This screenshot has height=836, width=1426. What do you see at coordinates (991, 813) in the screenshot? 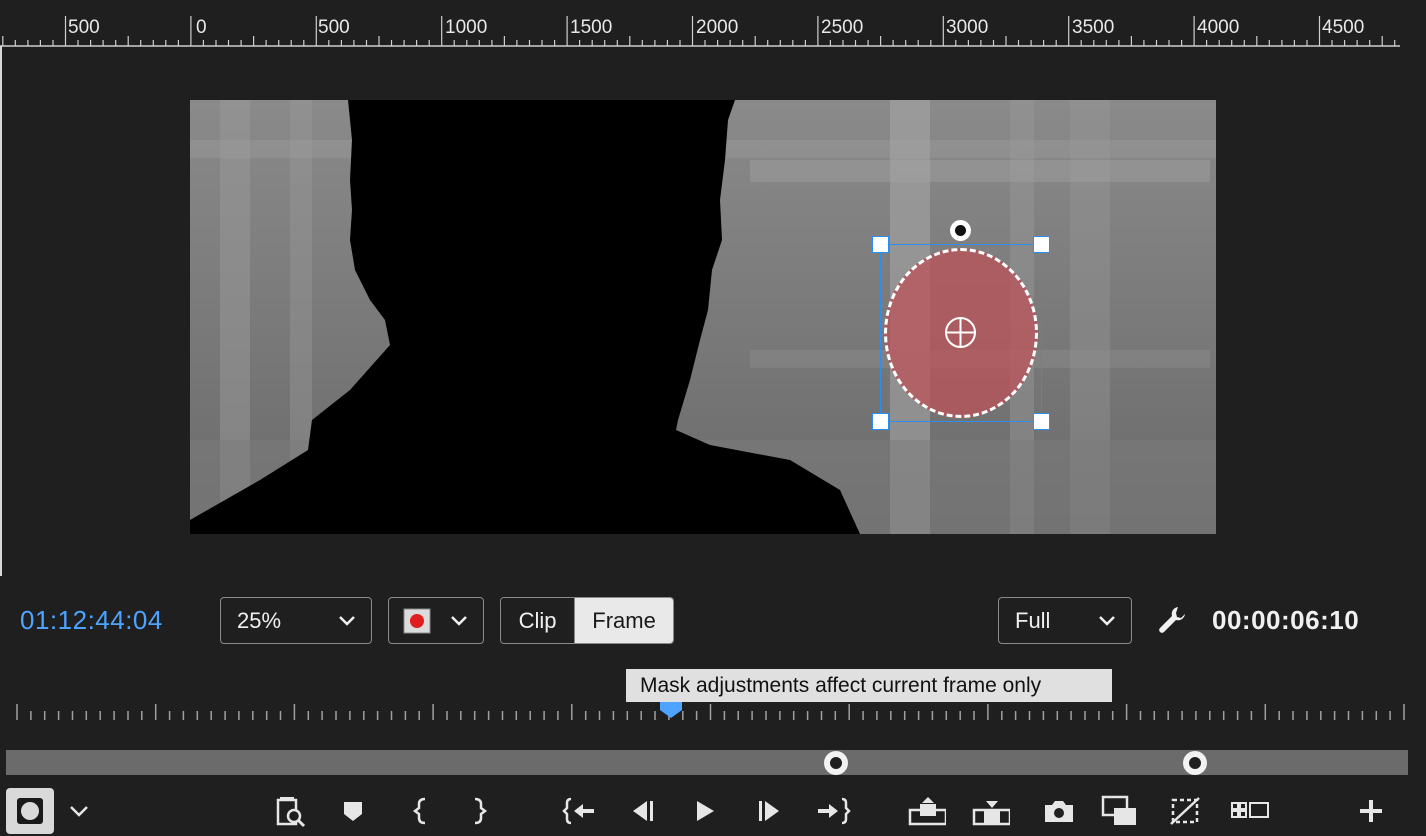
I see `overwrite-icon` at bounding box center [991, 813].